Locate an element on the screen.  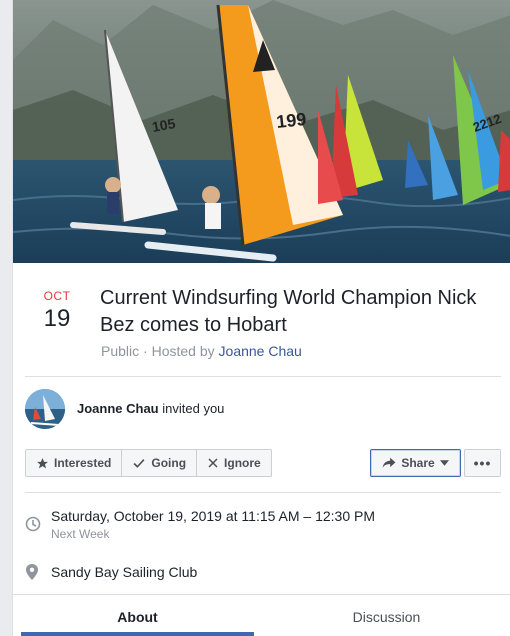
sail-number-2: 199 is located at coordinates (291, 120).